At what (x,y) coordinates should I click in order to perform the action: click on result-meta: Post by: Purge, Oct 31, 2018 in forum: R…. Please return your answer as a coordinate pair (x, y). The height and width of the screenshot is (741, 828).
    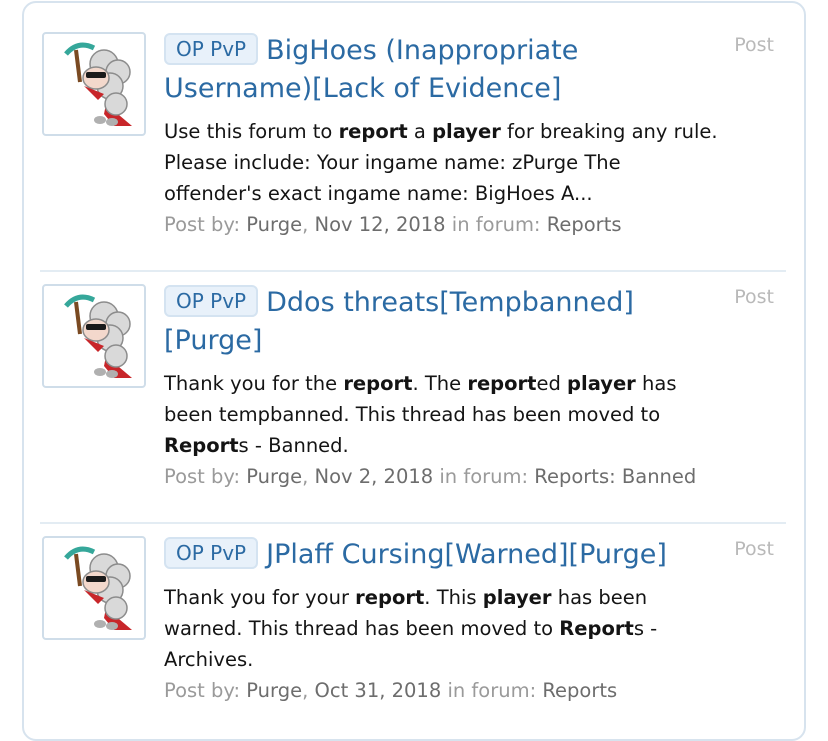
    Looking at the image, I should click on (444, 690).